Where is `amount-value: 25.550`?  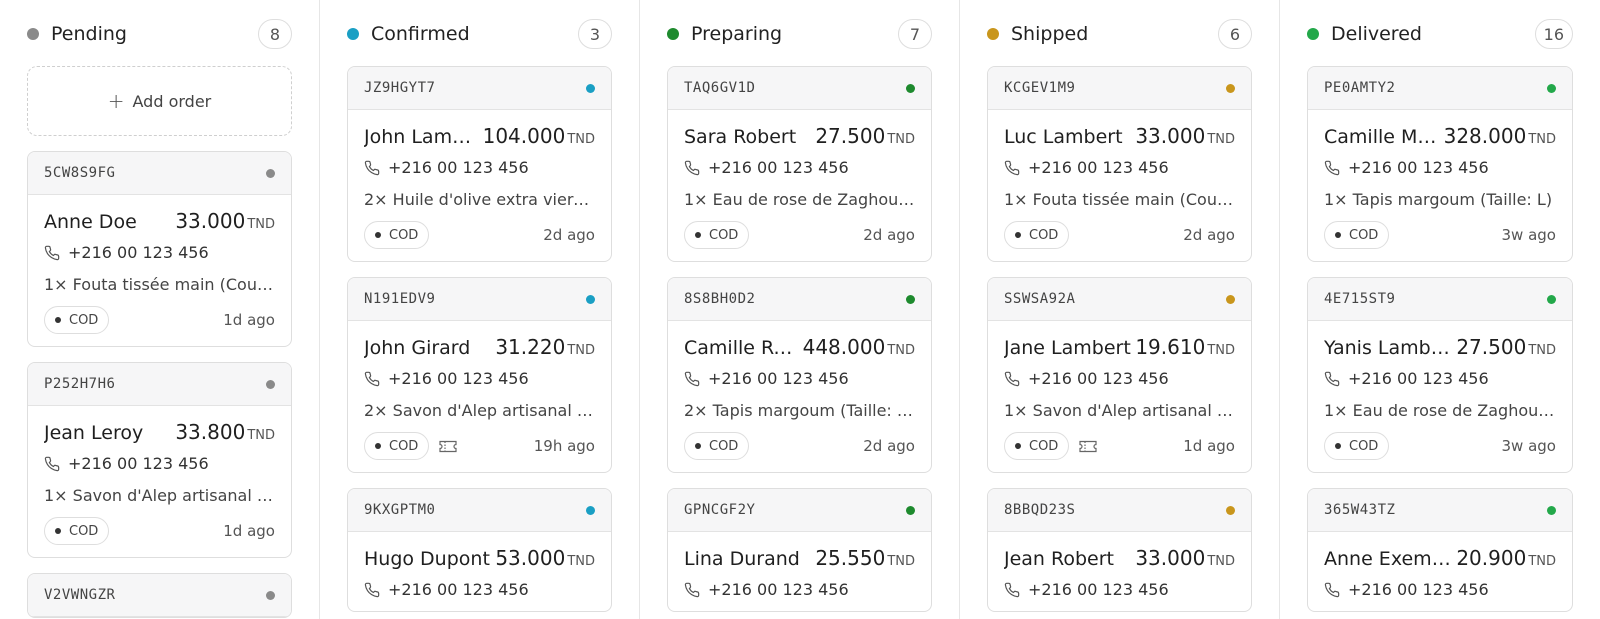 amount-value: 25.550 is located at coordinates (850, 558).